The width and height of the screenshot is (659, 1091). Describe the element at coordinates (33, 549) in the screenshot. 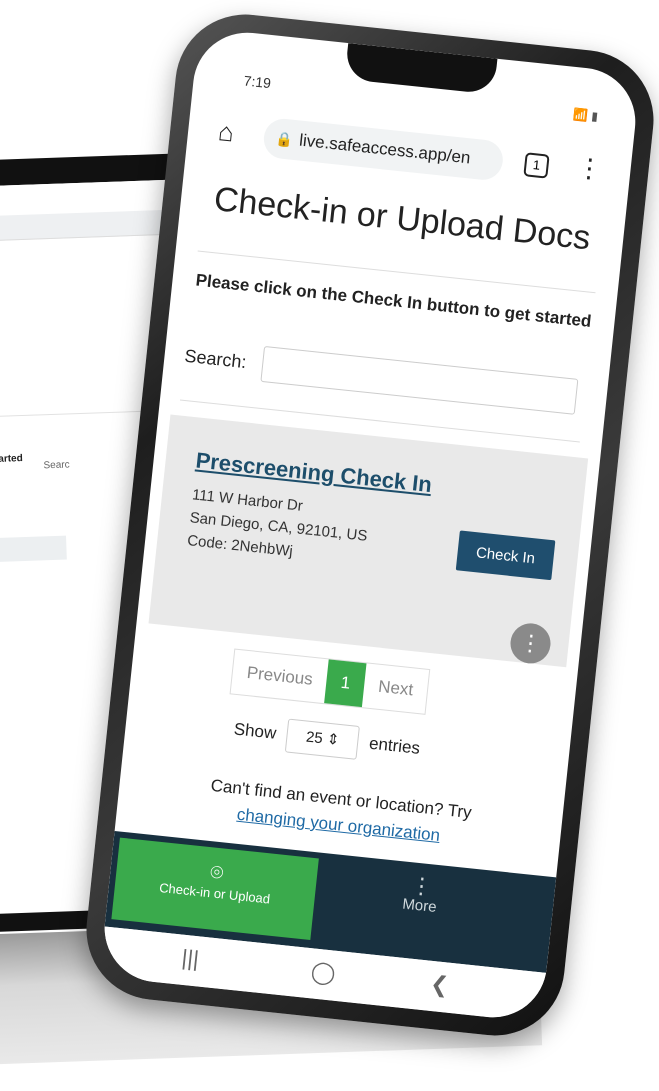

I see `laptop-band` at that location.